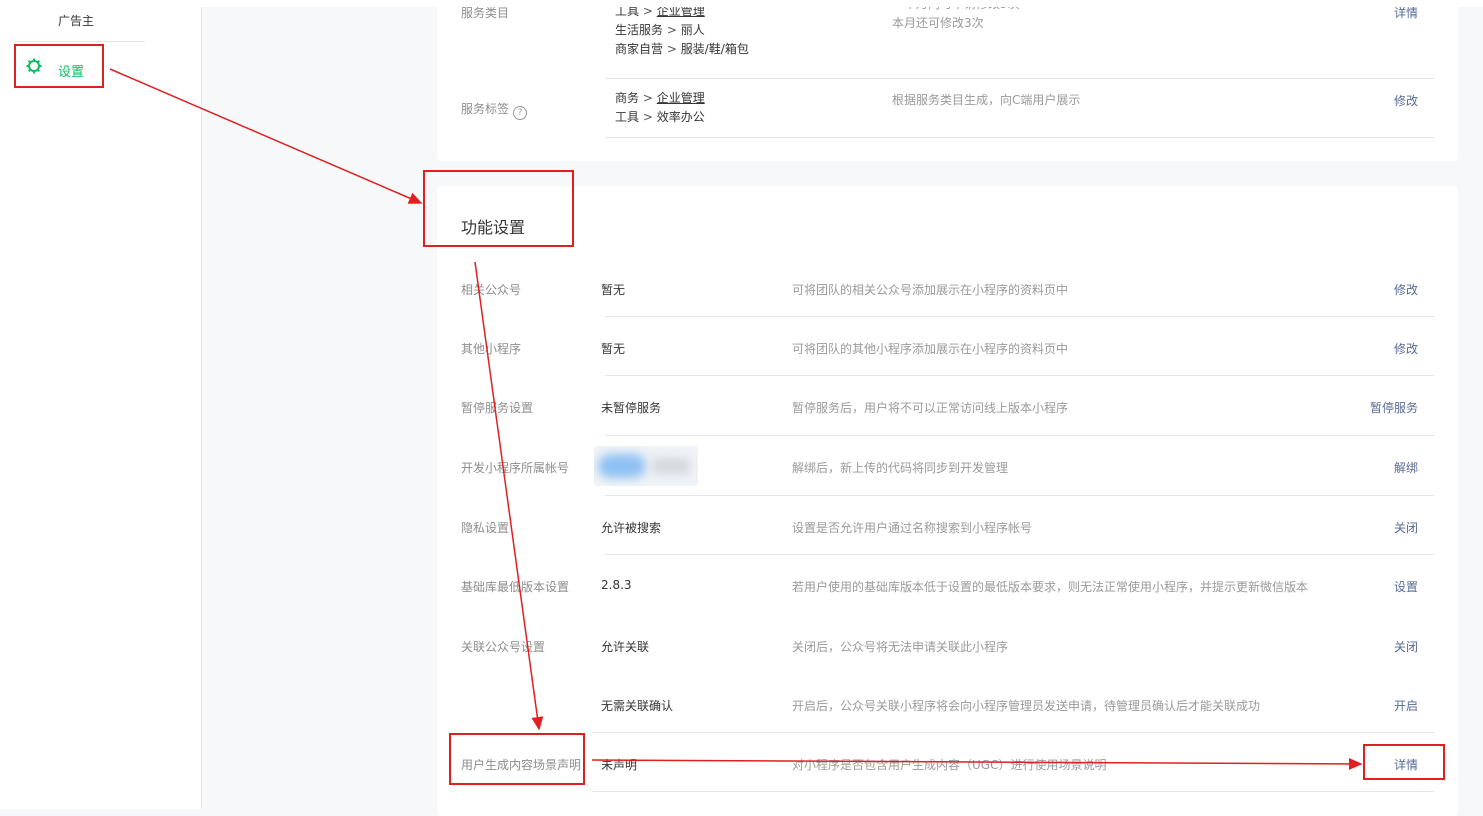  I want to click on sidebar-item-ad: 广告主, so click(76, 20).